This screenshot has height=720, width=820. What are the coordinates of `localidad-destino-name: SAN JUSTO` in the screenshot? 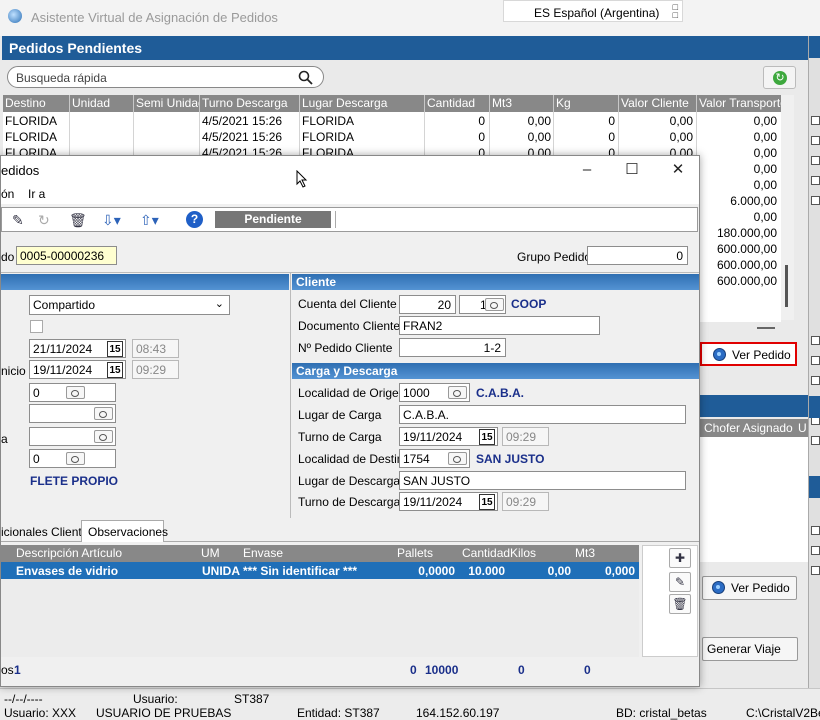 It's located at (510, 459).